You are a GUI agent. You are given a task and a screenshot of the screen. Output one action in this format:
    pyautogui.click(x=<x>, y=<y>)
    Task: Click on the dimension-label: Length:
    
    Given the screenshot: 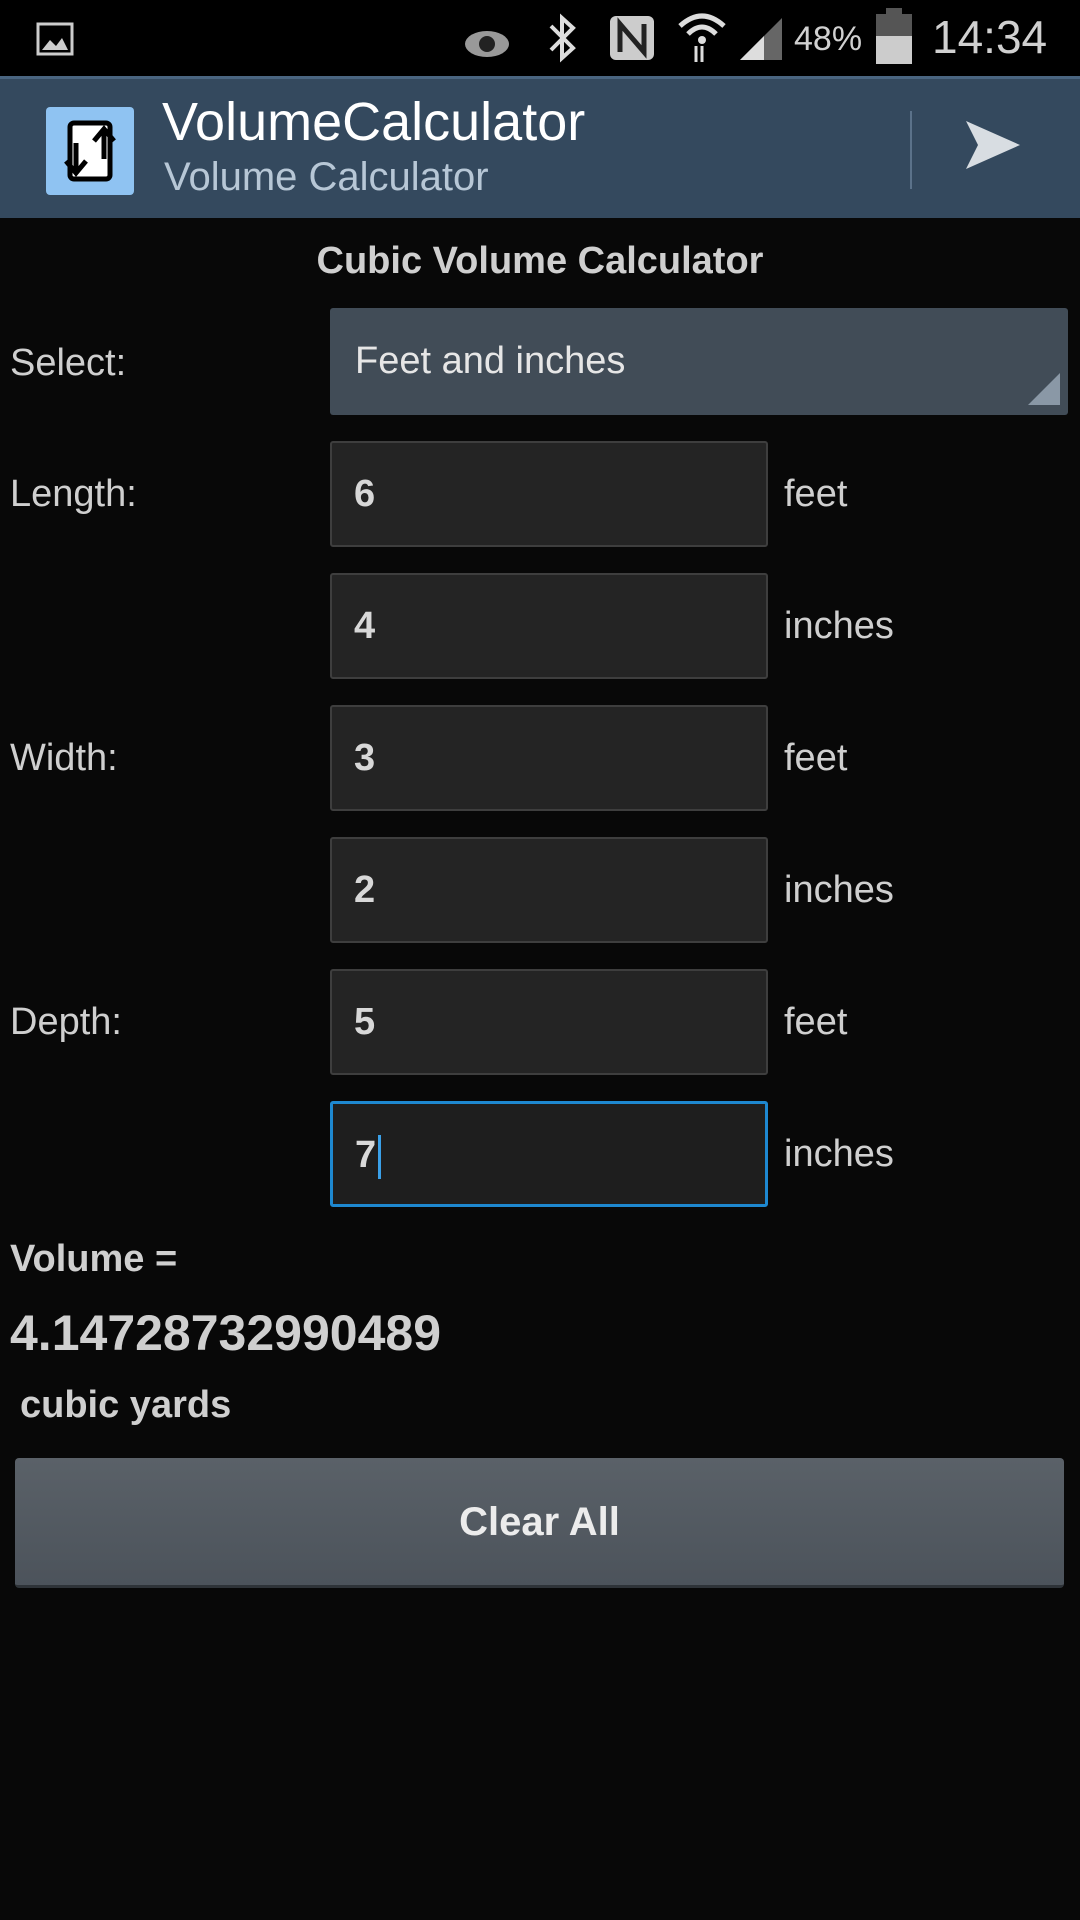 What is the action you would take?
    pyautogui.click(x=73, y=494)
    